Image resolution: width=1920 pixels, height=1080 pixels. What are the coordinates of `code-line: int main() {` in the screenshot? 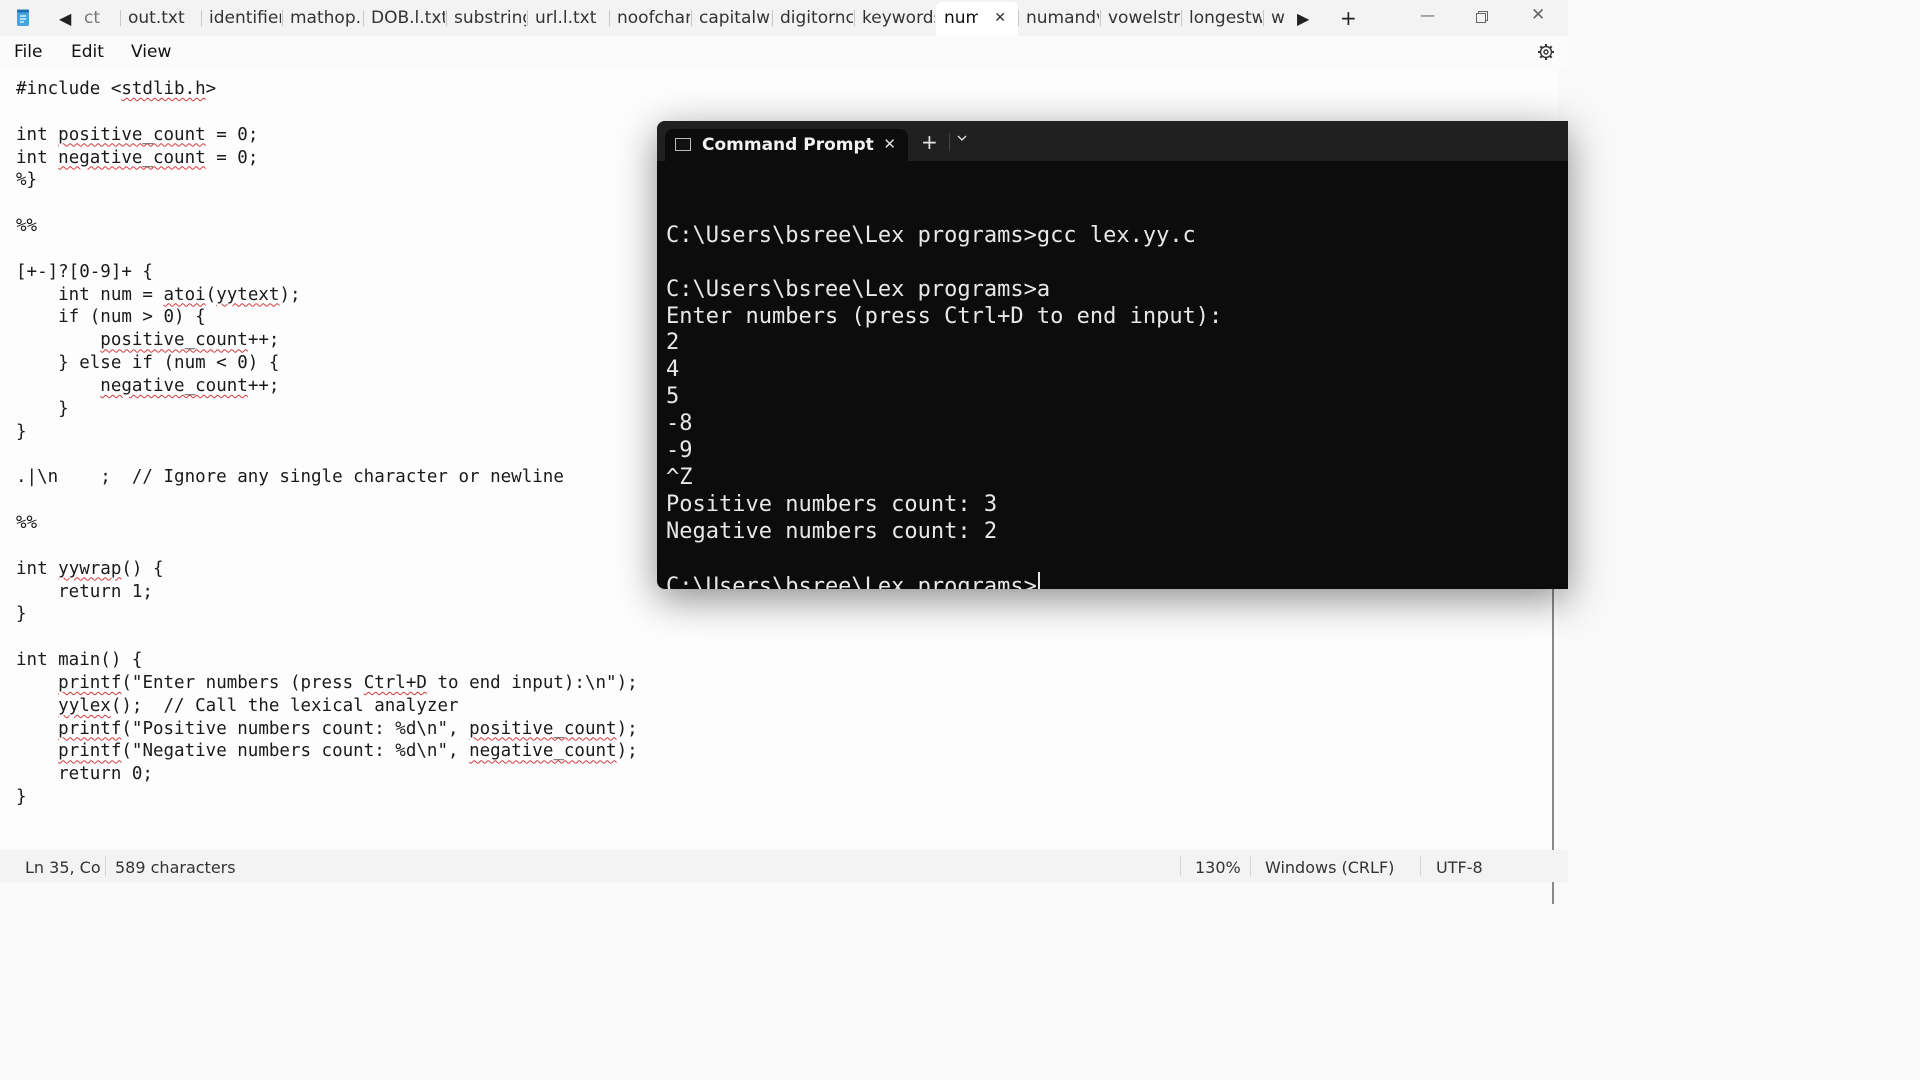 It's located at (327, 660).